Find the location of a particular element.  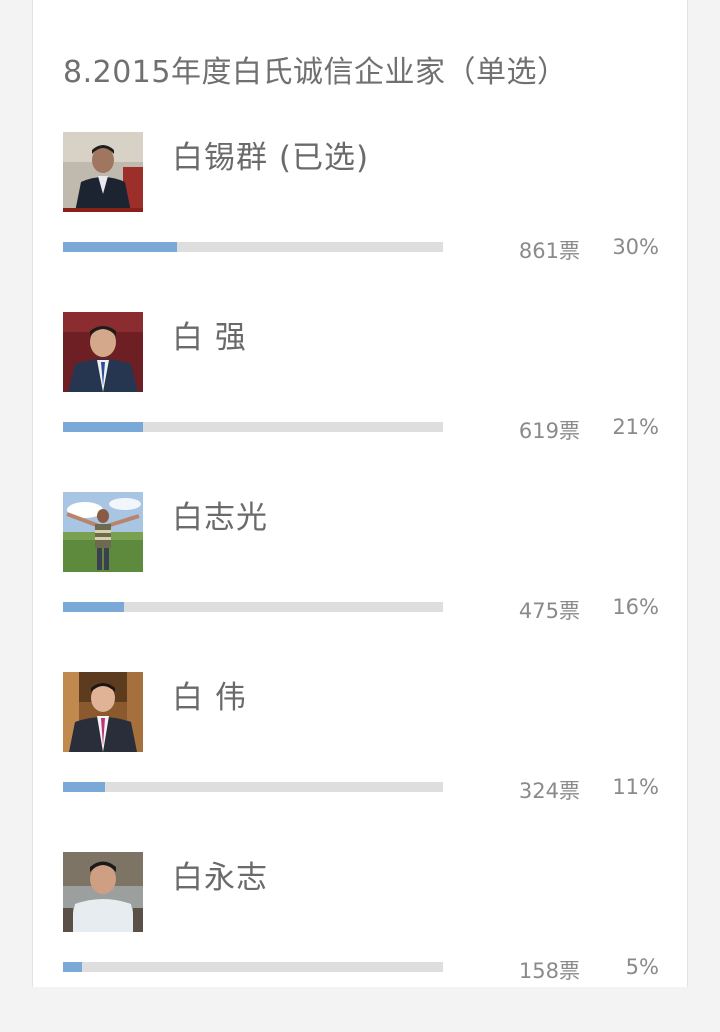

candidate-name: 白锡群 (已选) is located at coordinates (271, 158).